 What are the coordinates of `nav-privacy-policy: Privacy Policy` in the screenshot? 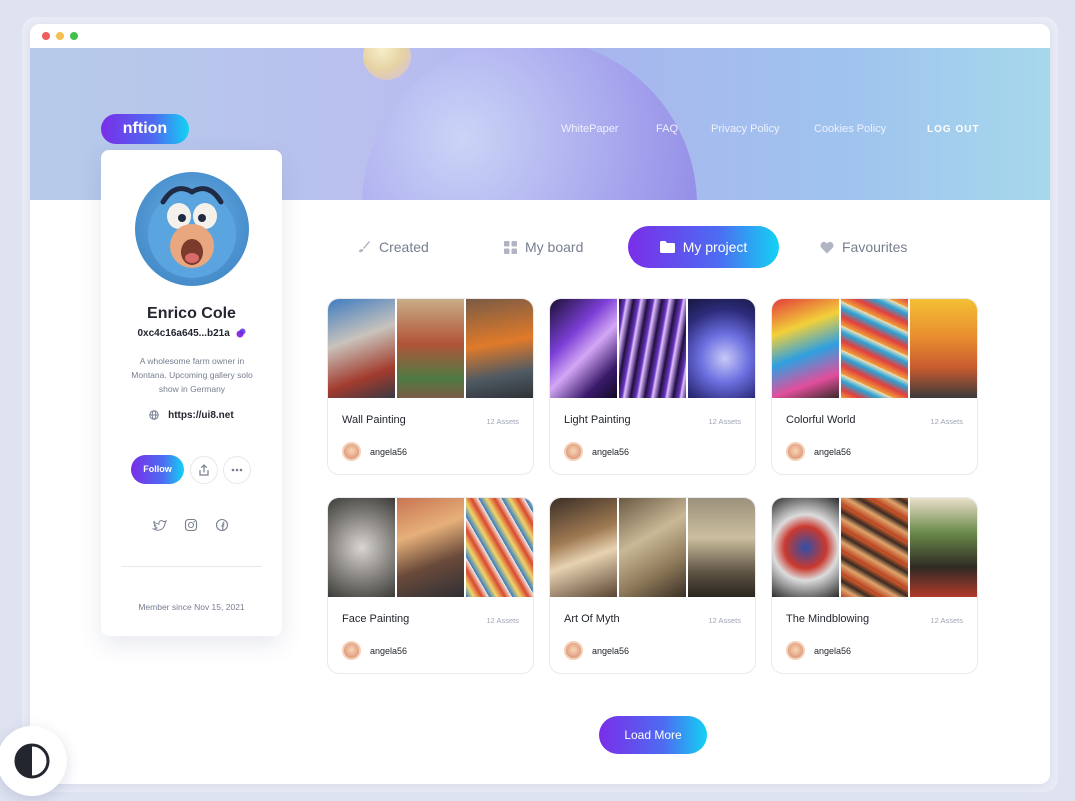 It's located at (745, 129).